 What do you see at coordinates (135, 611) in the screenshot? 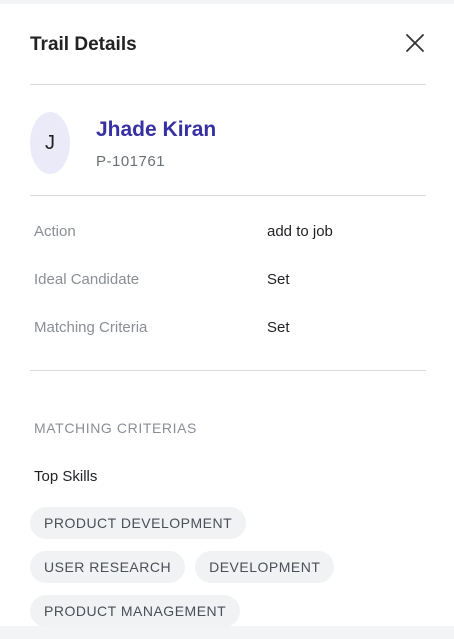
I see `skill-chip: PRODUCT MANAGEMENT` at bounding box center [135, 611].